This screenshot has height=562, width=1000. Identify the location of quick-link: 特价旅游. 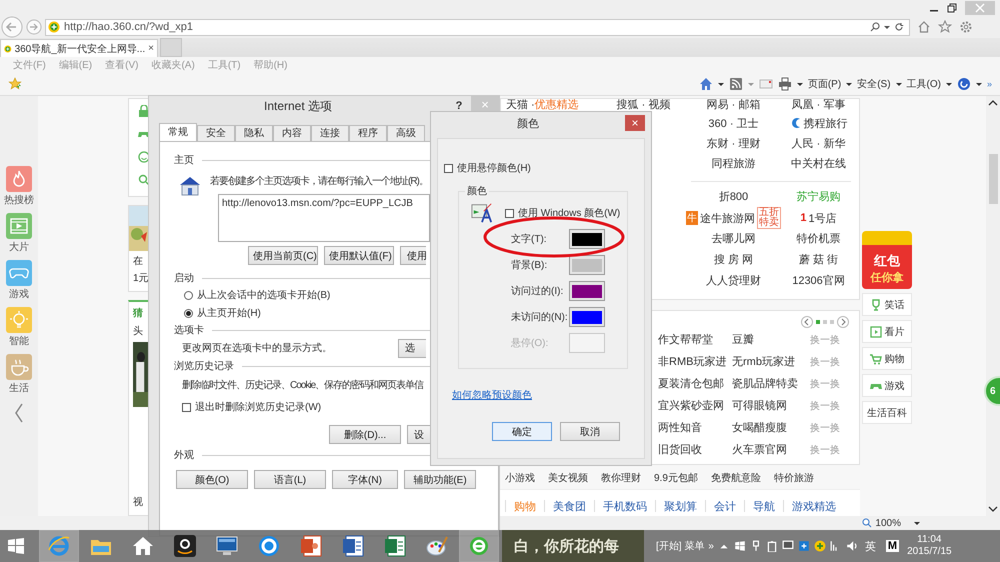
(794, 478).